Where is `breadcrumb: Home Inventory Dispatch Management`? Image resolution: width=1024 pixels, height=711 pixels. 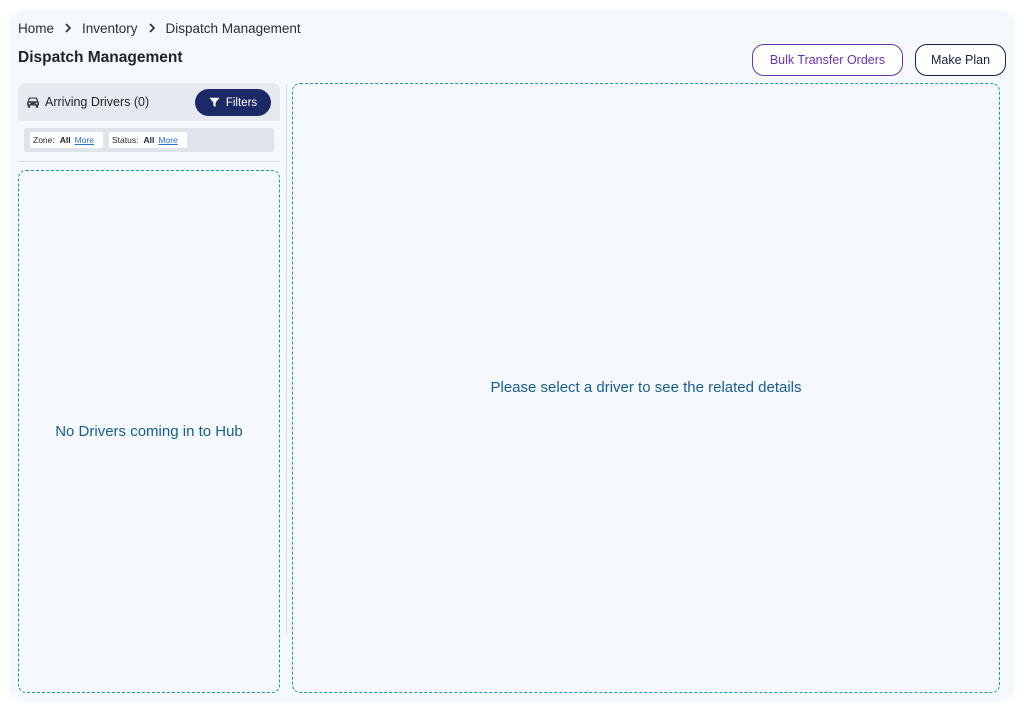
breadcrumb: Home Inventory Dispatch Management is located at coordinates (159, 28).